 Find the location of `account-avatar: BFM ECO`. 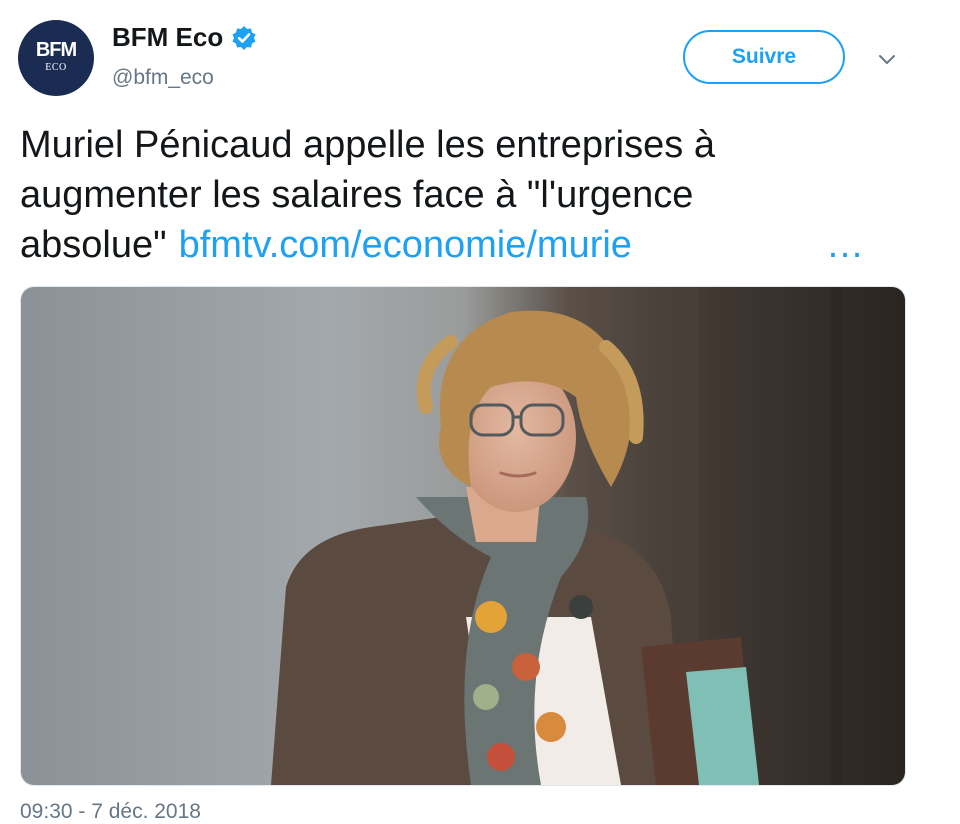

account-avatar: BFM ECO is located at coordinates (56, 58).